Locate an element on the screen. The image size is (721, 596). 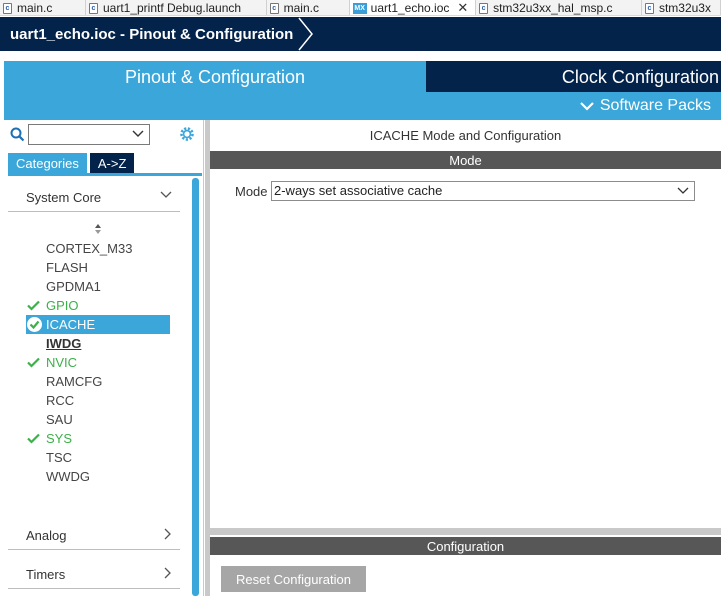
list-item-label: WWDG is located at coordinates (68, 476).